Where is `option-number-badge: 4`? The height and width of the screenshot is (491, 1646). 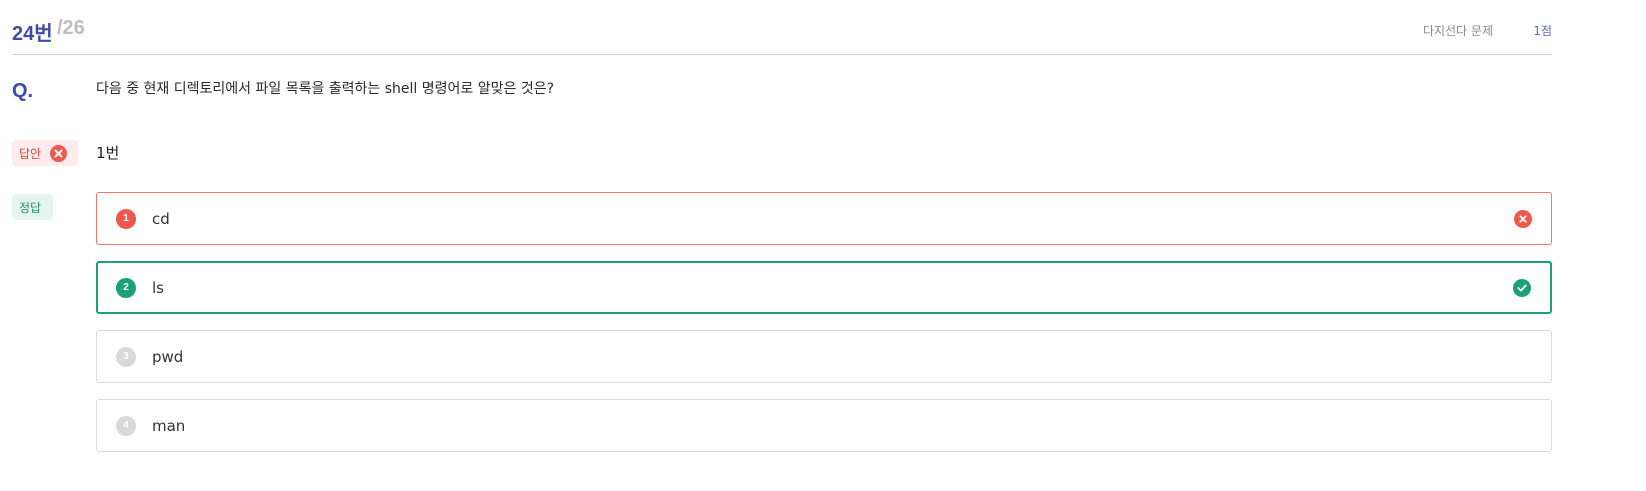 option-number-badge: 4 is located at coordinates (126, 425).